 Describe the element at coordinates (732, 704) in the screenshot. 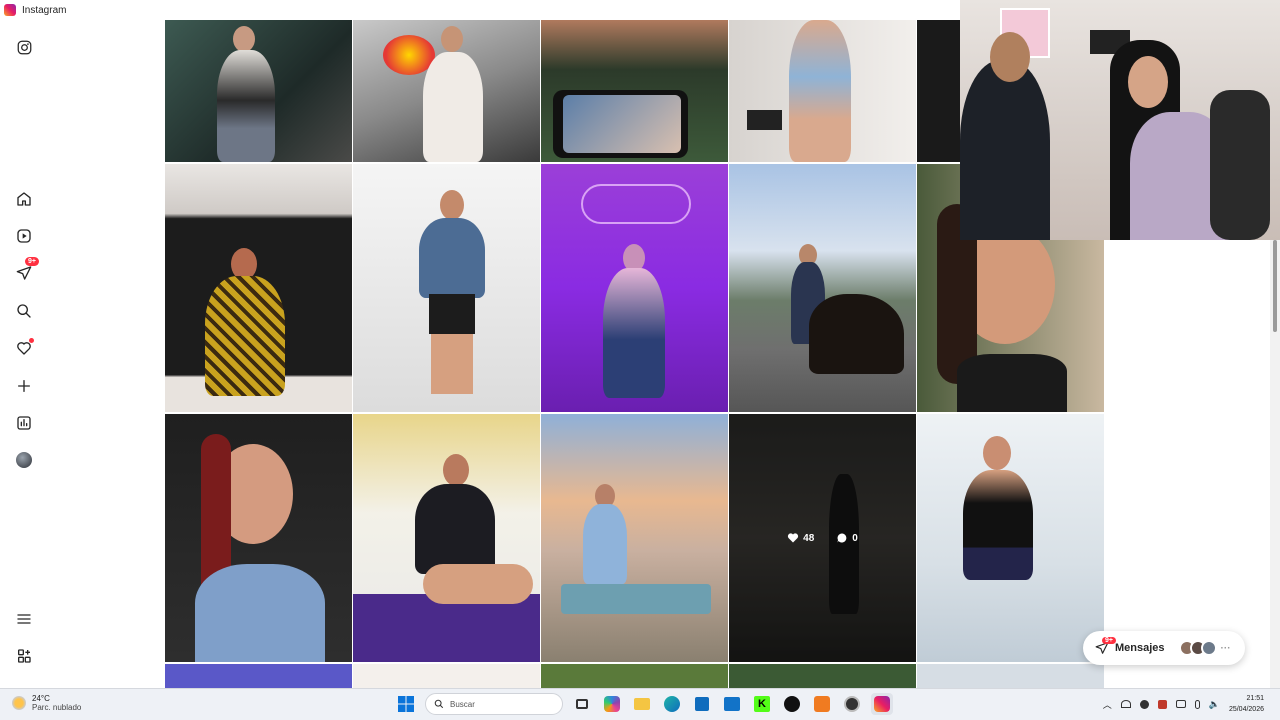

I see `outlook-icon` at that location.